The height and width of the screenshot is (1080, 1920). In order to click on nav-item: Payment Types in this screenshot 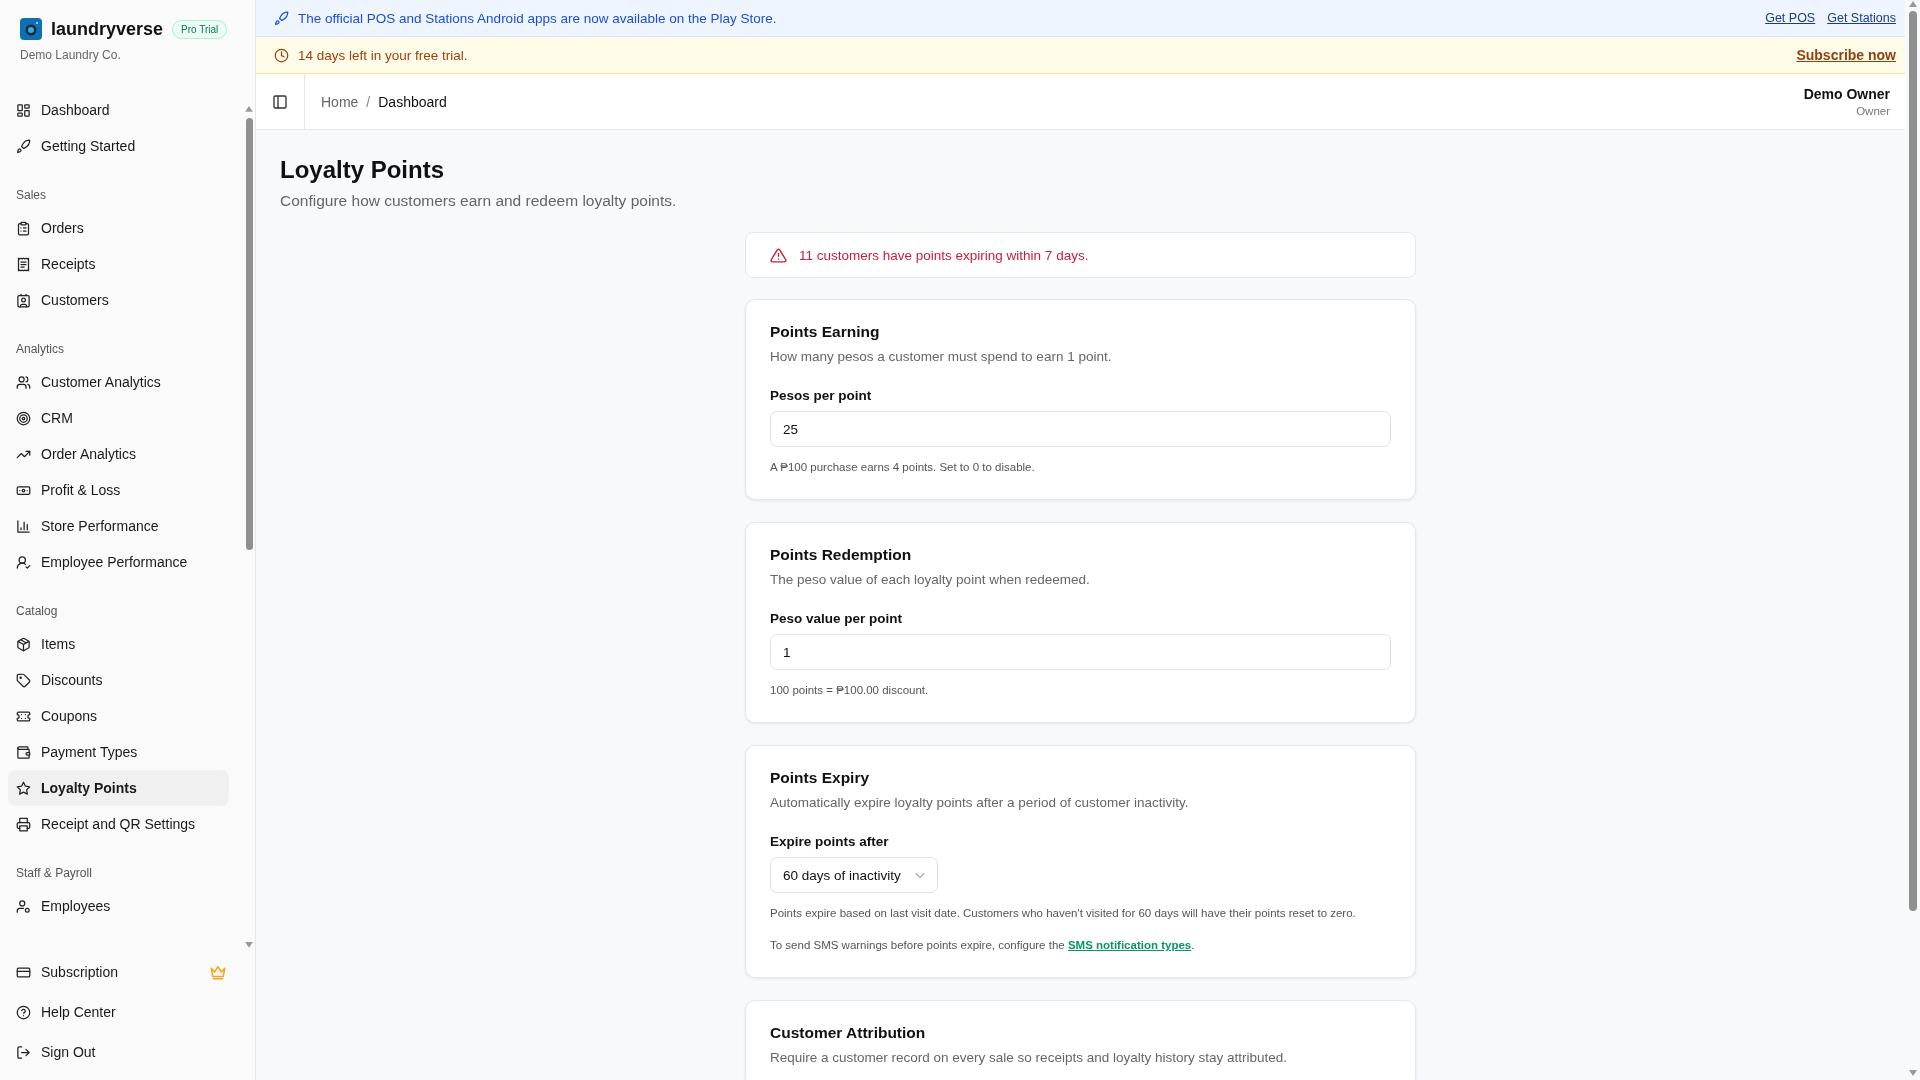, I will do `click(118, 752)`.